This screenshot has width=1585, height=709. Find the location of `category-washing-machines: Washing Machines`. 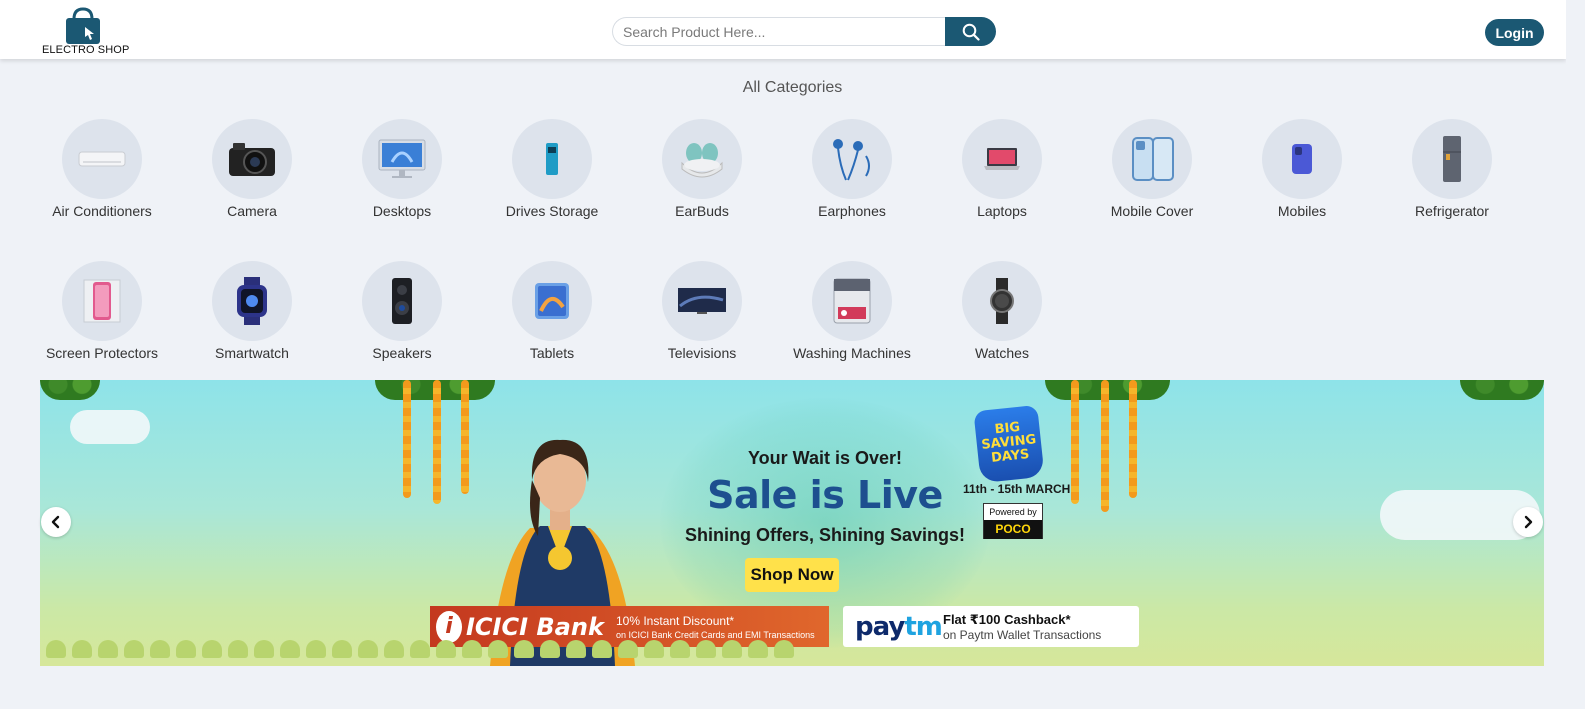

category-washing-machines: Washing Machines is located at coordinates (852, 311).